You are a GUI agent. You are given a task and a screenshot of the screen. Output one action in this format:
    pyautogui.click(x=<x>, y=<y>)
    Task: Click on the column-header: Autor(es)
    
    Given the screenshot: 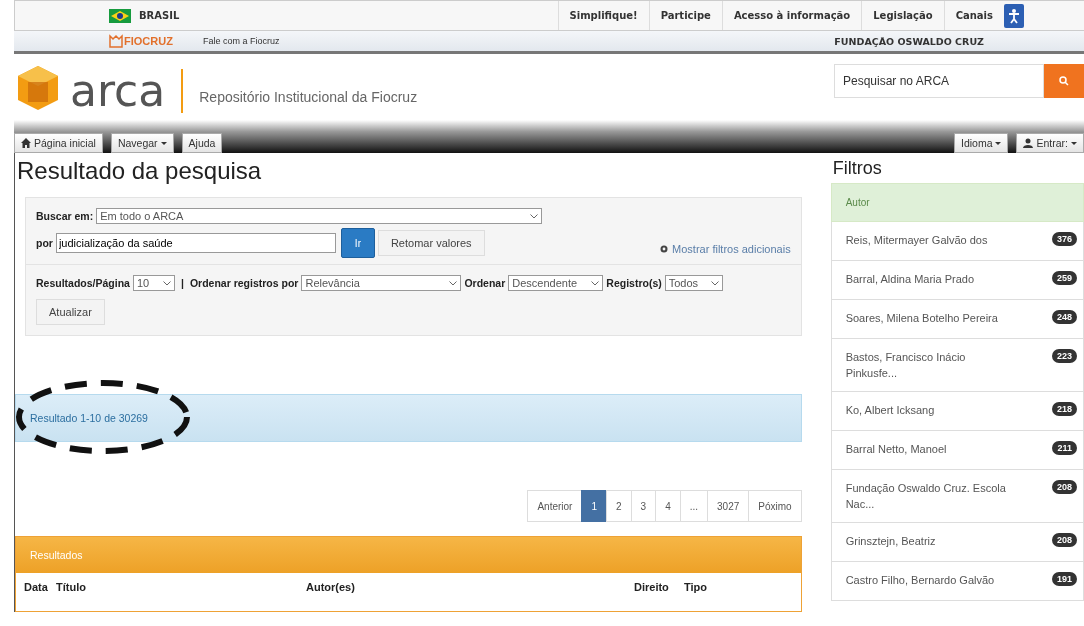 What is the action you would take?
    pyautogui.click(x=331, y=588)
    